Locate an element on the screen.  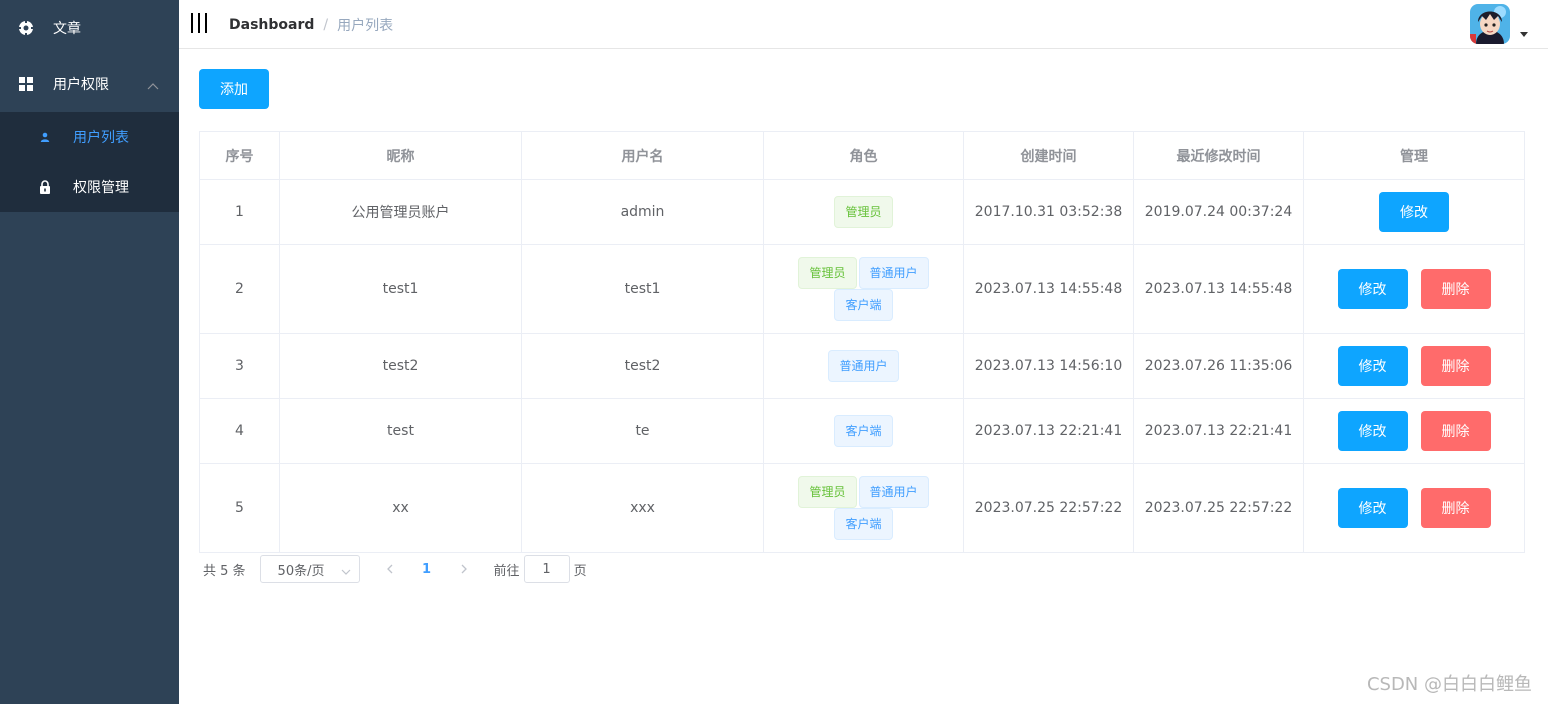
breadcrumb-home: Dashboard is located at coordinates (271, 25).